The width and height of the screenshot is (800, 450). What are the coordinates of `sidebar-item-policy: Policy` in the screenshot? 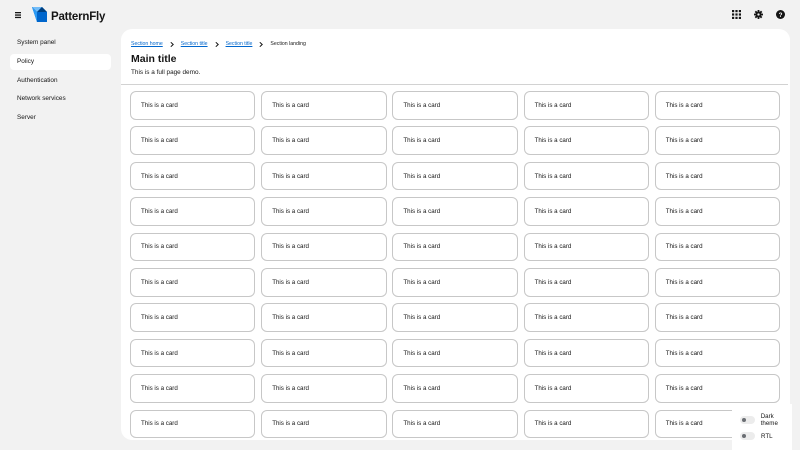 It's located at (60, 61).